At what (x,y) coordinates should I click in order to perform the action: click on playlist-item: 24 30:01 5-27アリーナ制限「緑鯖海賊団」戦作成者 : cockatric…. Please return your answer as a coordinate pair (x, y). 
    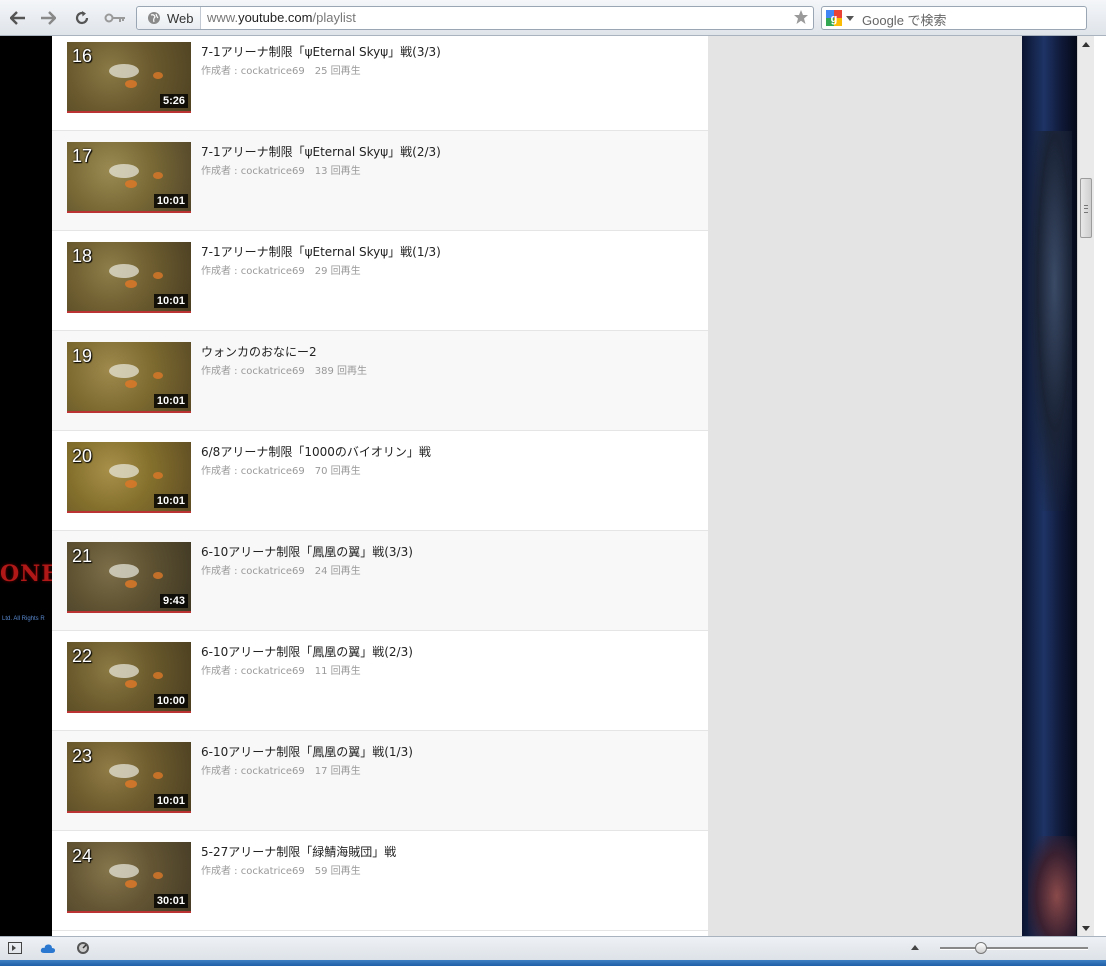
    Looking at the image, I should click on (380, 881).